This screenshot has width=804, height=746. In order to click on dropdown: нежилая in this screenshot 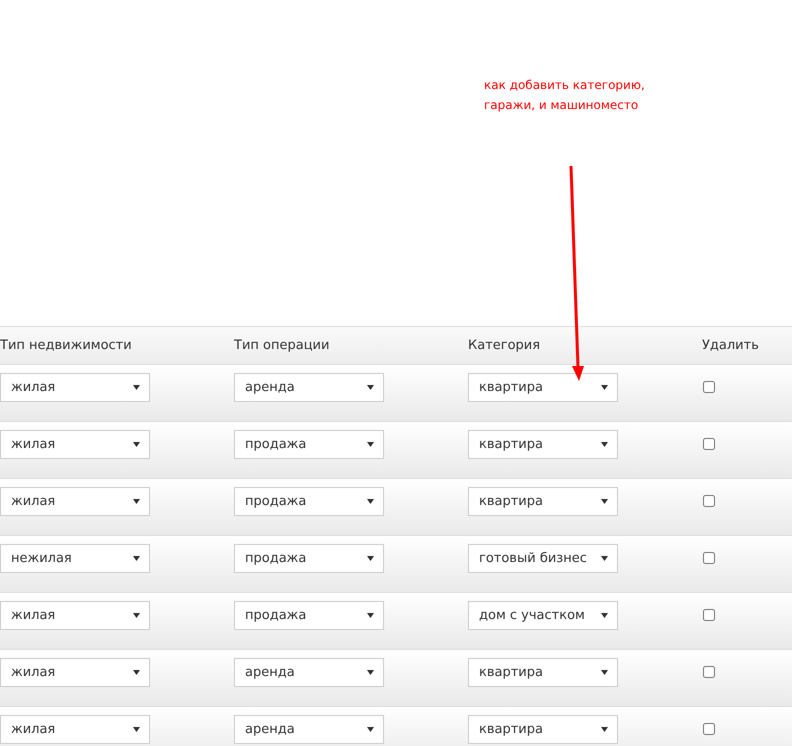, I will do `click(75, 558)`.